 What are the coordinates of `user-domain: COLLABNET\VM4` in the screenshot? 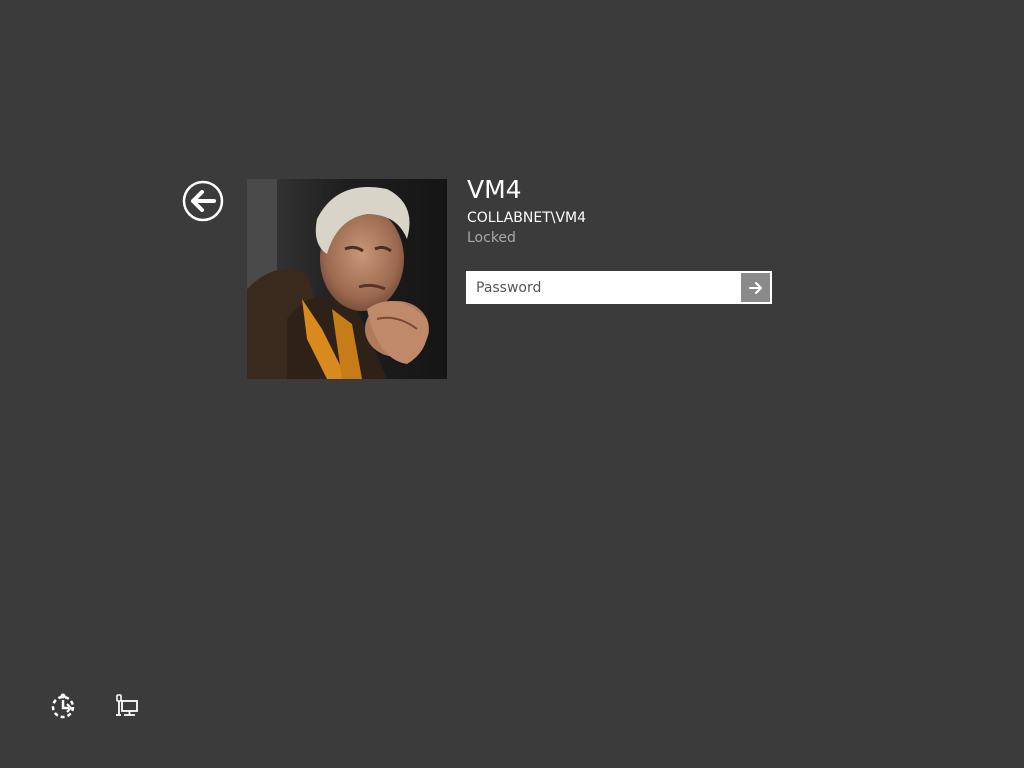 It's located at (527, 218).